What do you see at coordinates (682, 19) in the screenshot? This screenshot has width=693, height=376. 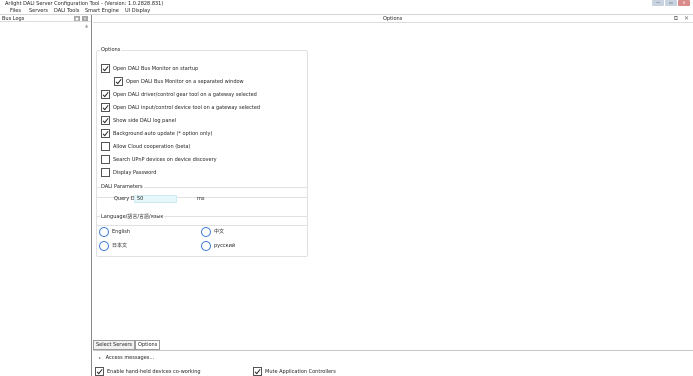 I see `float-close-icons: ⧉ ✕` at bounding box center [682, 19].